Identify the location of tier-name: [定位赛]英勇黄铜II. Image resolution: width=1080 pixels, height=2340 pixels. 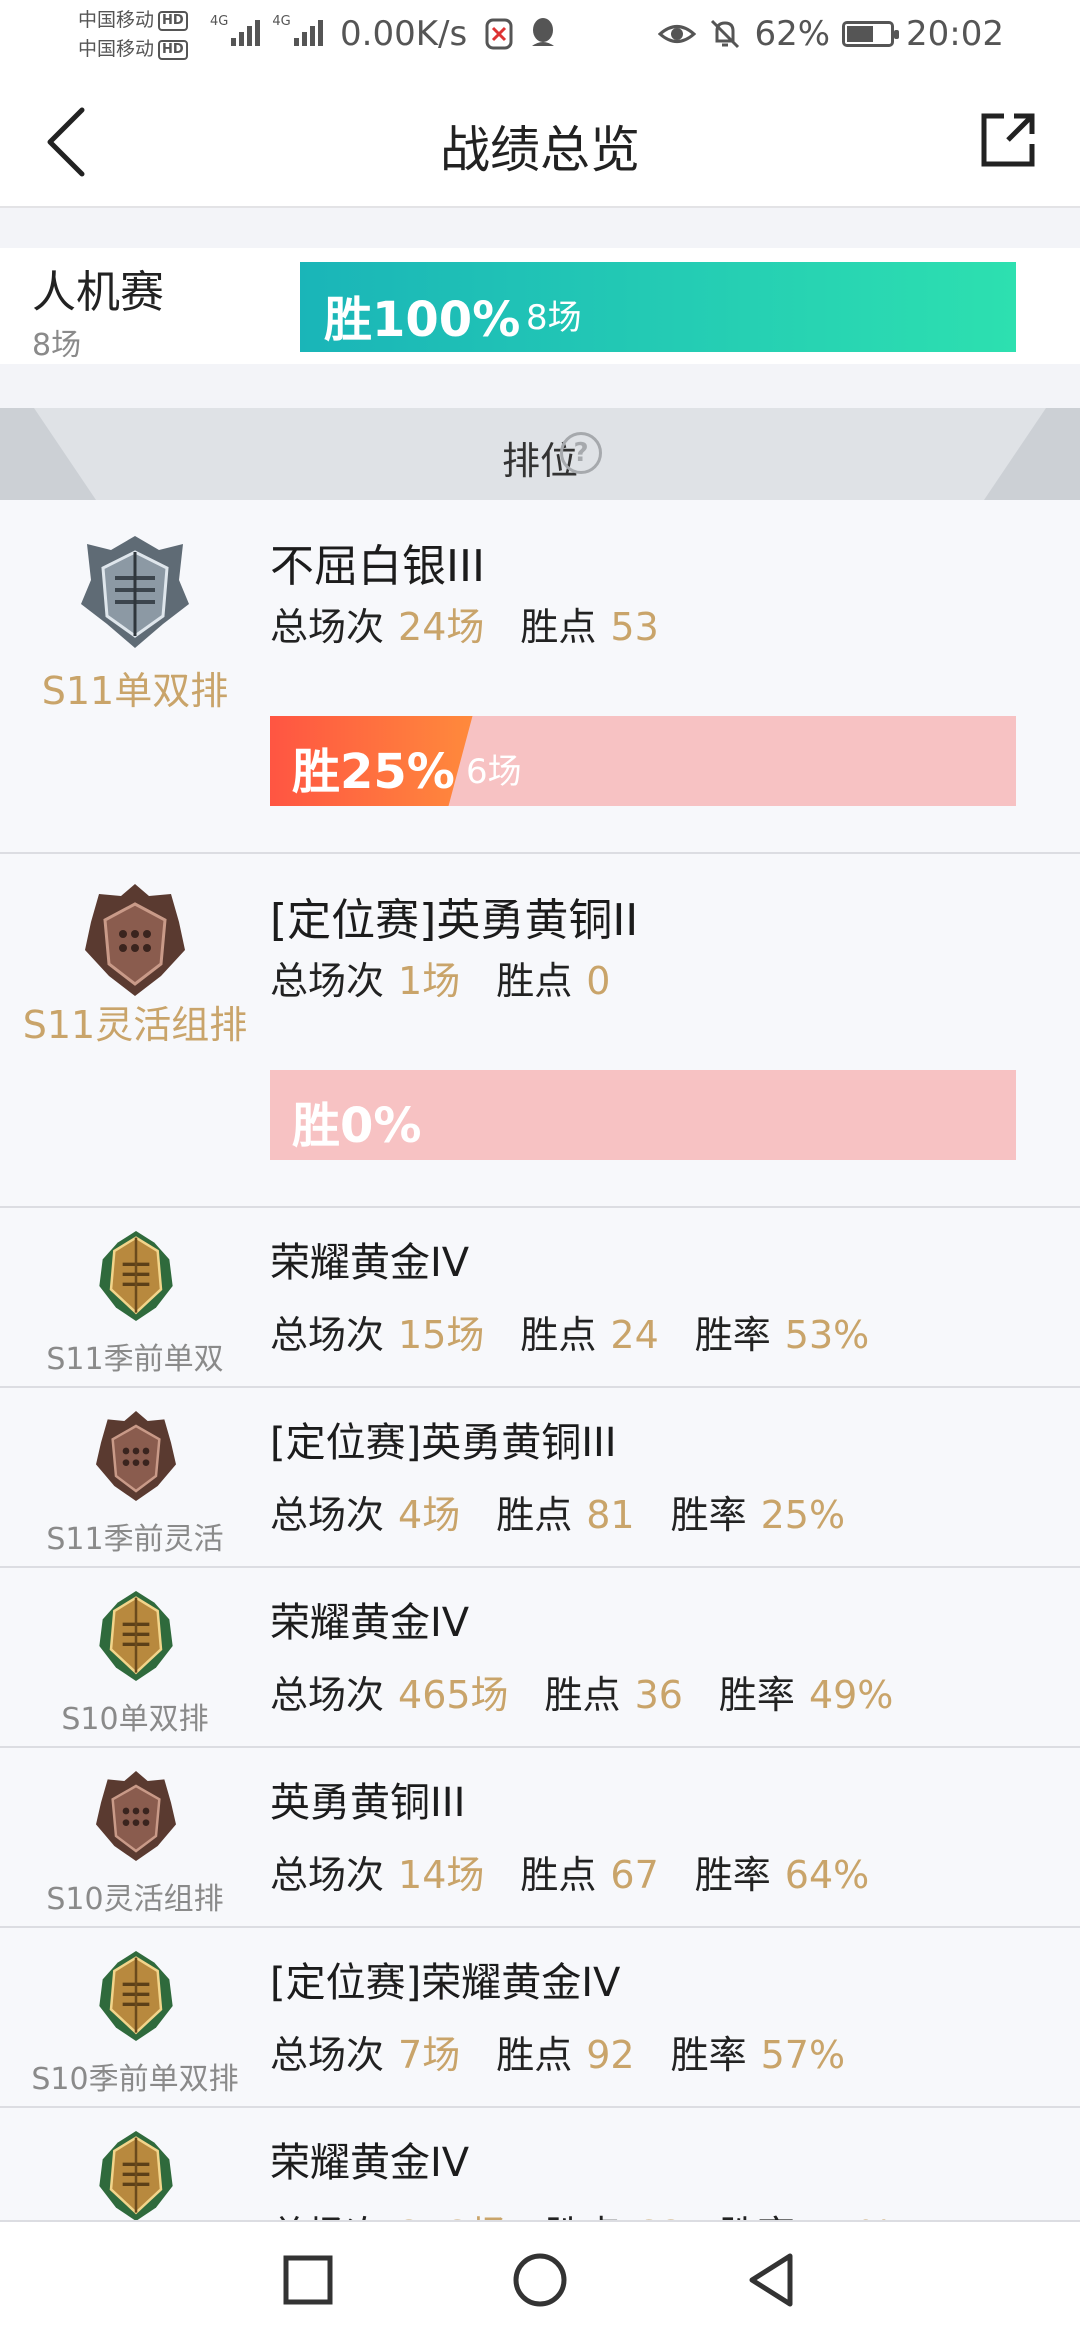
(454, 920).